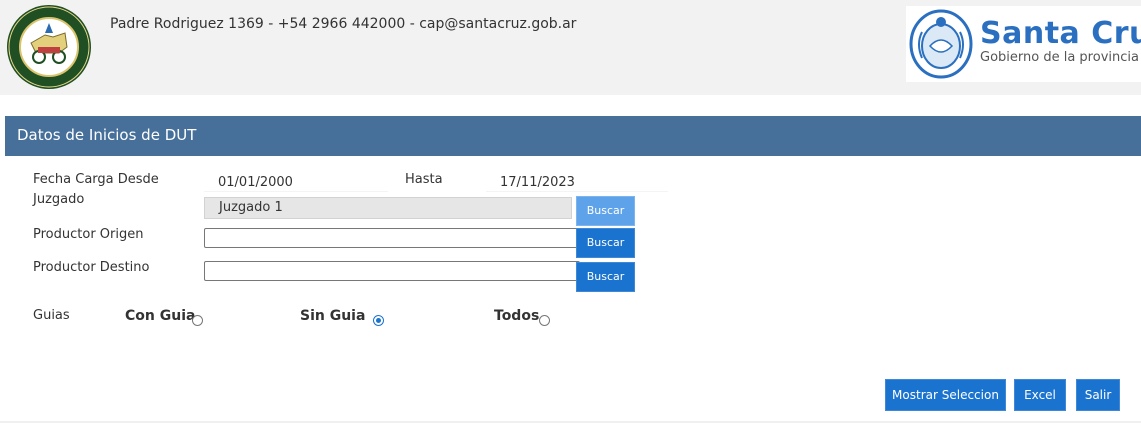  I want to click on panel-title: Datos de Inicios de DUT, so click(107, 135).